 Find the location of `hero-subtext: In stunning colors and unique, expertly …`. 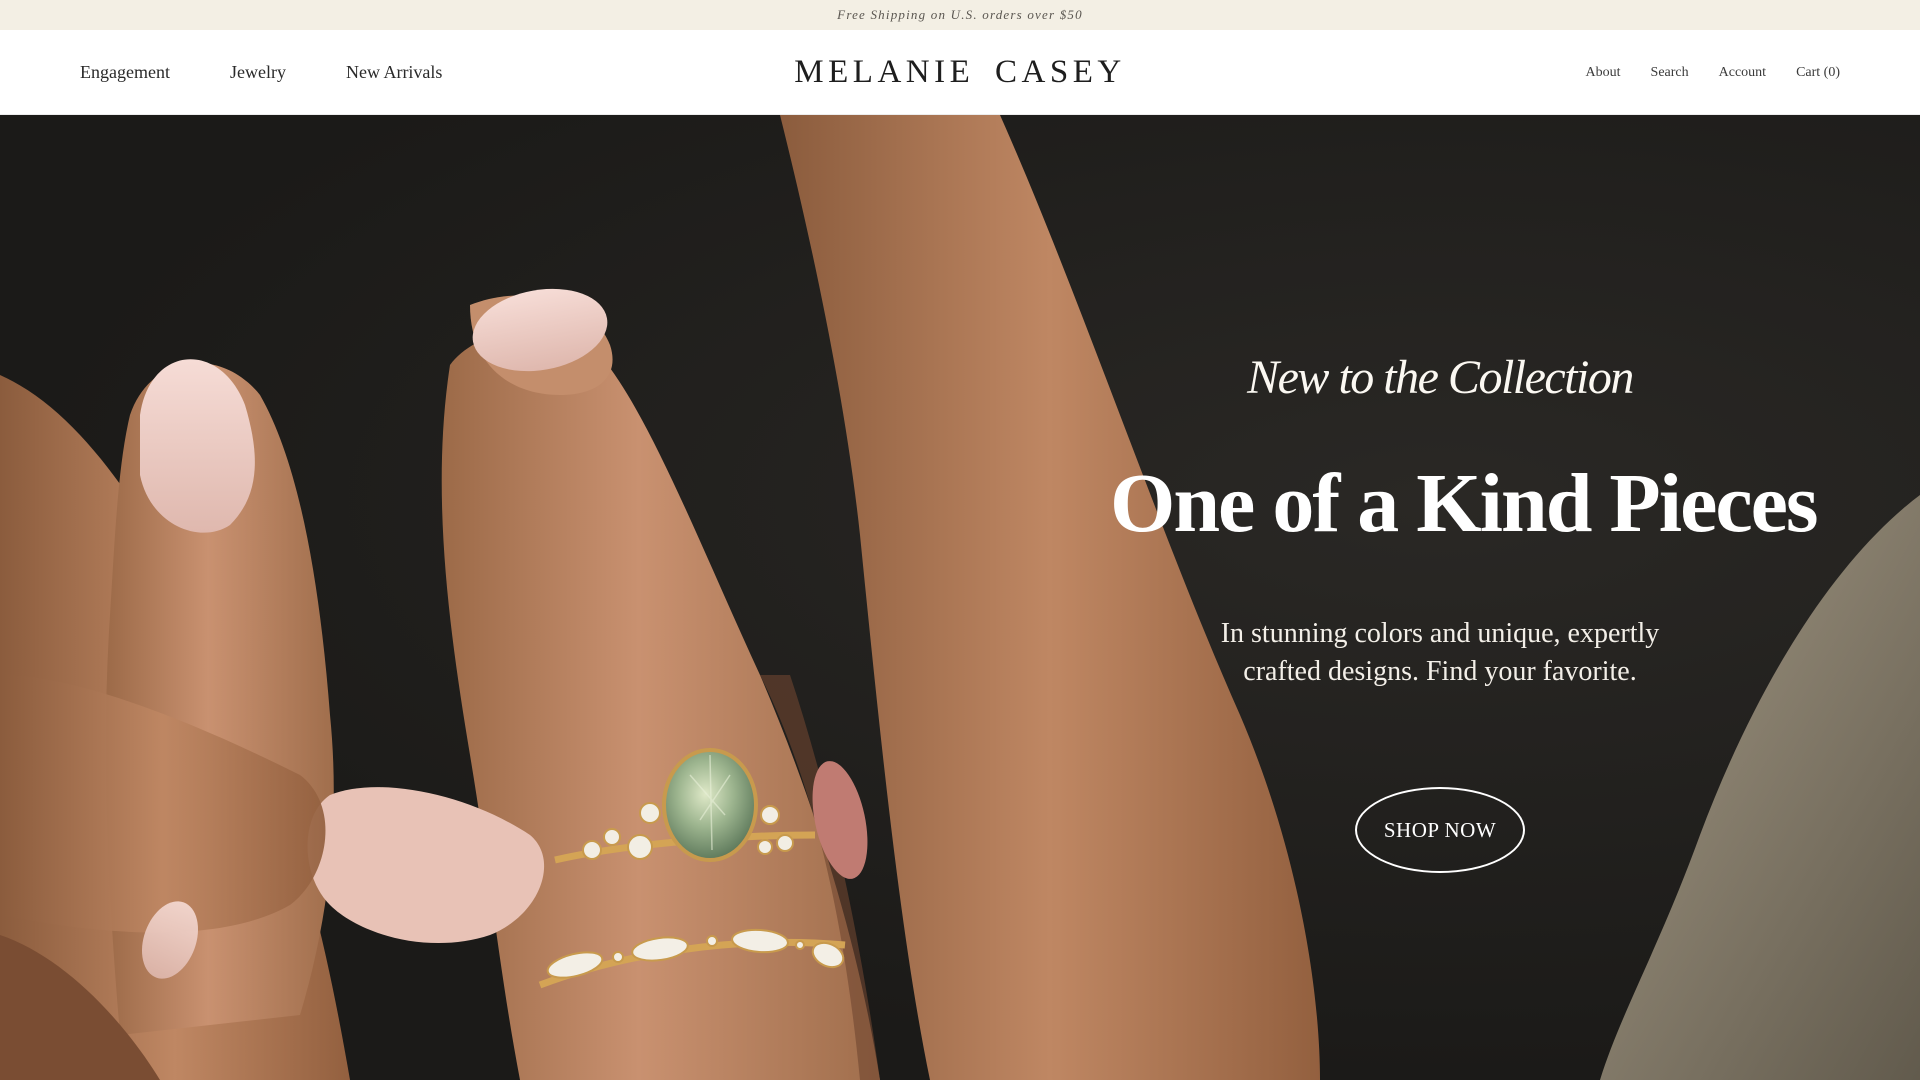

hero-subtext: In stunning colors and unique, expertly … is located at coordinates (1440, 652).